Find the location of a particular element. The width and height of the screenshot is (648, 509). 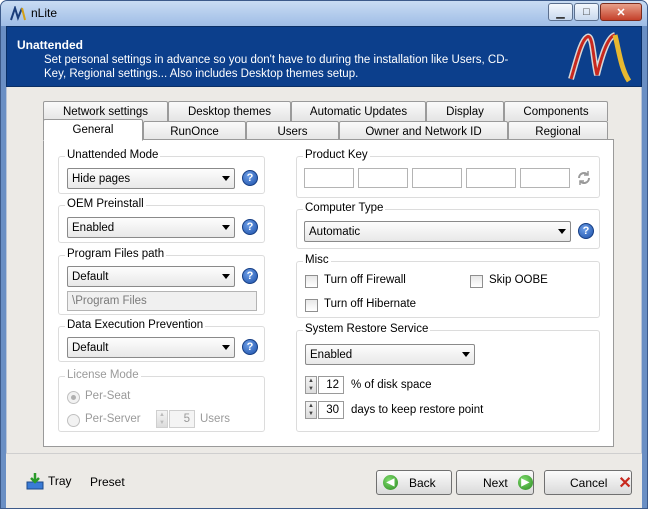

back-button: ◀ Back is located at coordinates (414, 482).